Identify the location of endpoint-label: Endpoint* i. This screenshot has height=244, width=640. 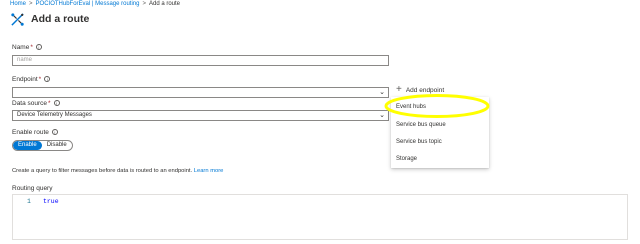
(31, 79).